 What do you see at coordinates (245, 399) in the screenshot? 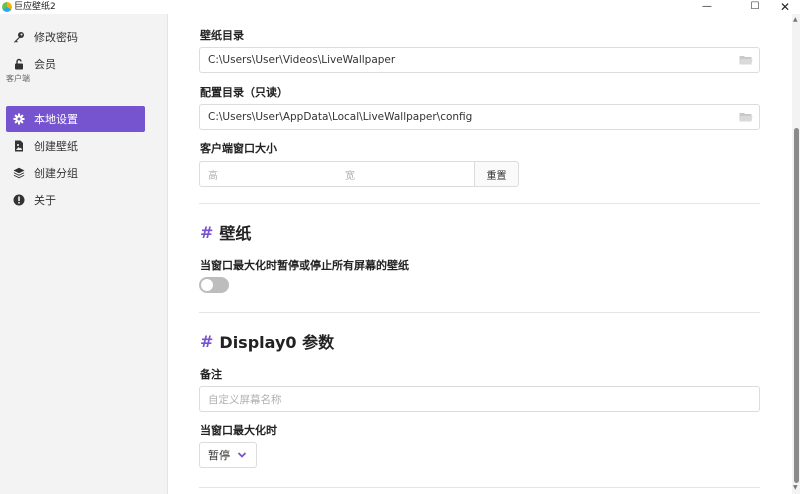
I see `screen-name-placeholder: 自定义屏幕名称` at bounding box center [245, 399].